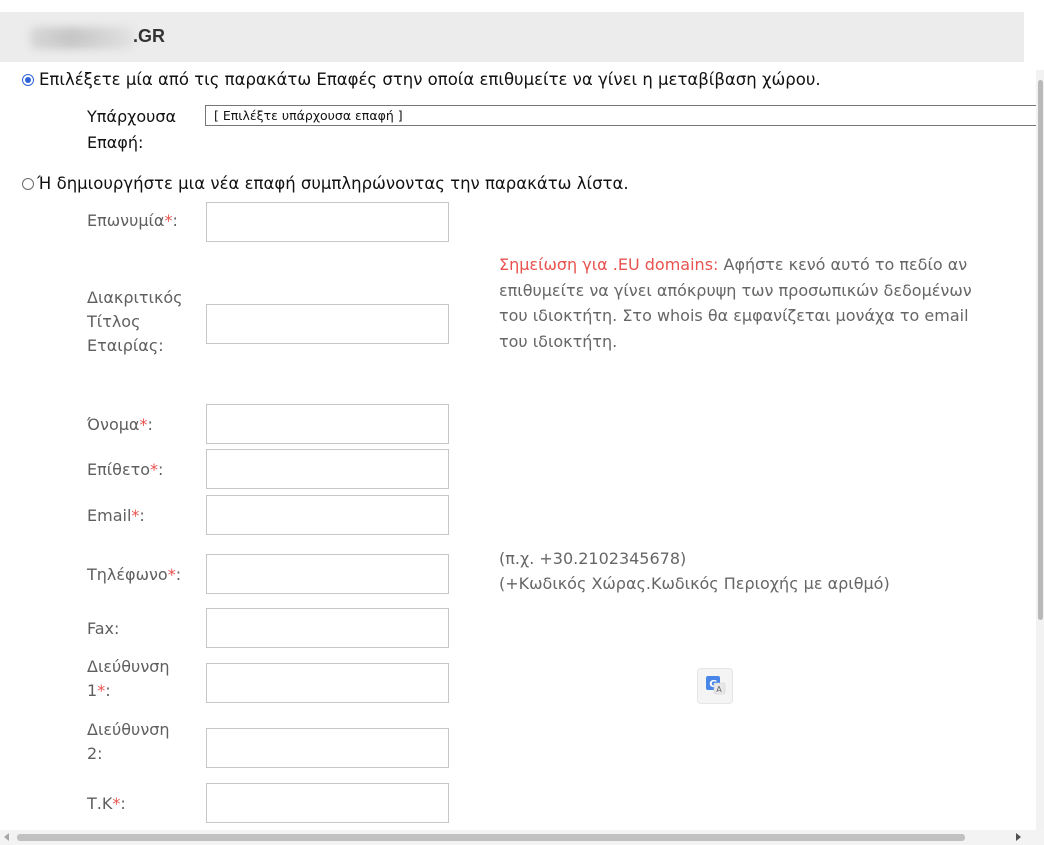  What do you see at coordinates (6, 837) in the screenshot?
I see `scroll-left-arrow-icon` at bounding box center [6, 837].